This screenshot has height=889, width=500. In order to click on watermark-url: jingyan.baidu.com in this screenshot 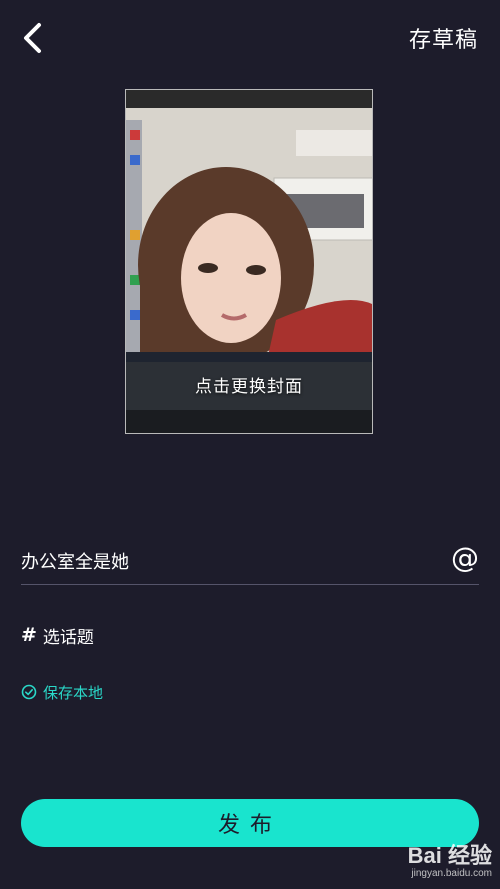, I will do `click(451, 873)`.